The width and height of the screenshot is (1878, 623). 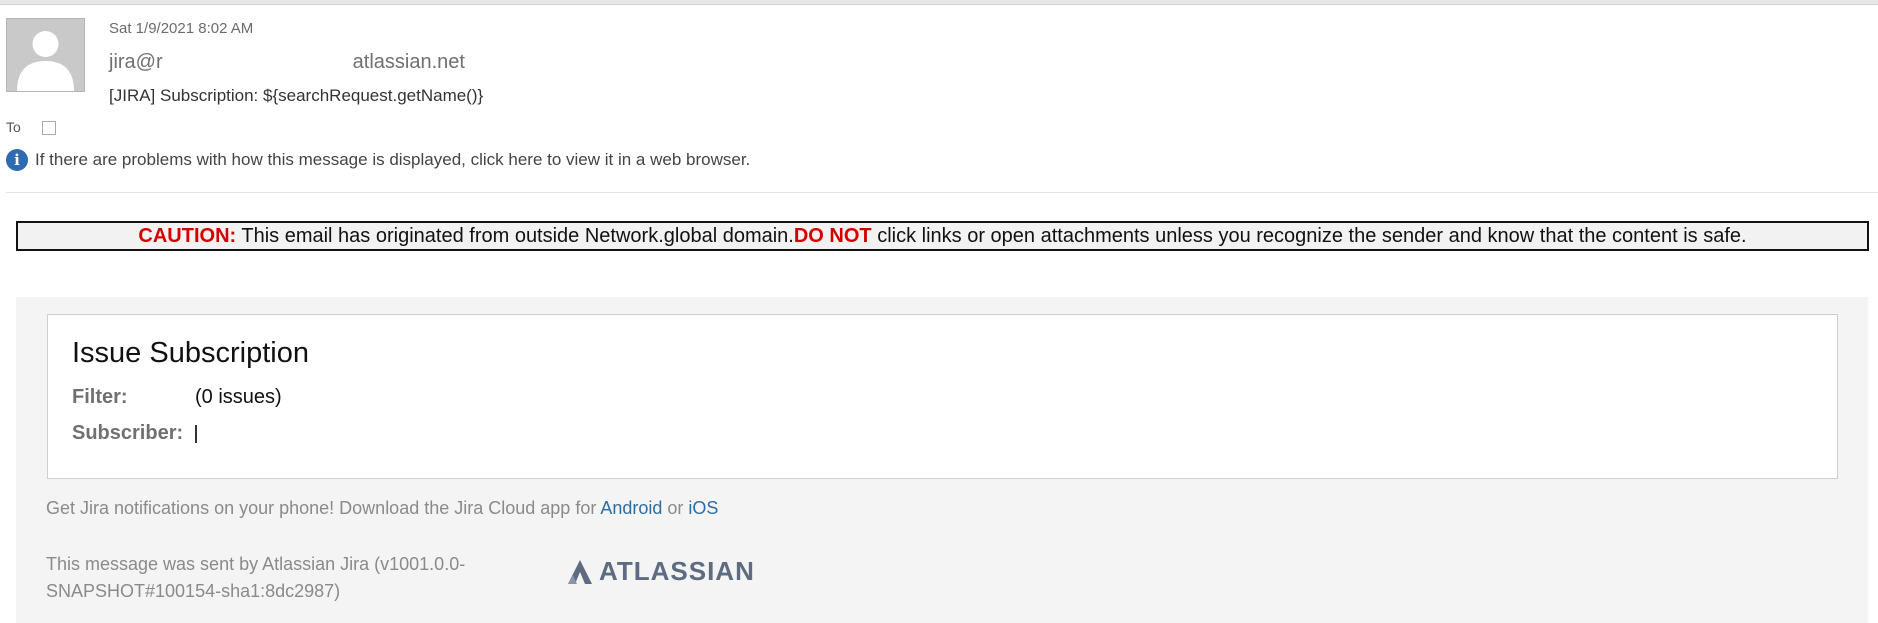 What do you see at coordinates (17, 160) in the screenshot?
I see `info-circle-icon: i` at bounding box center [17, 160].